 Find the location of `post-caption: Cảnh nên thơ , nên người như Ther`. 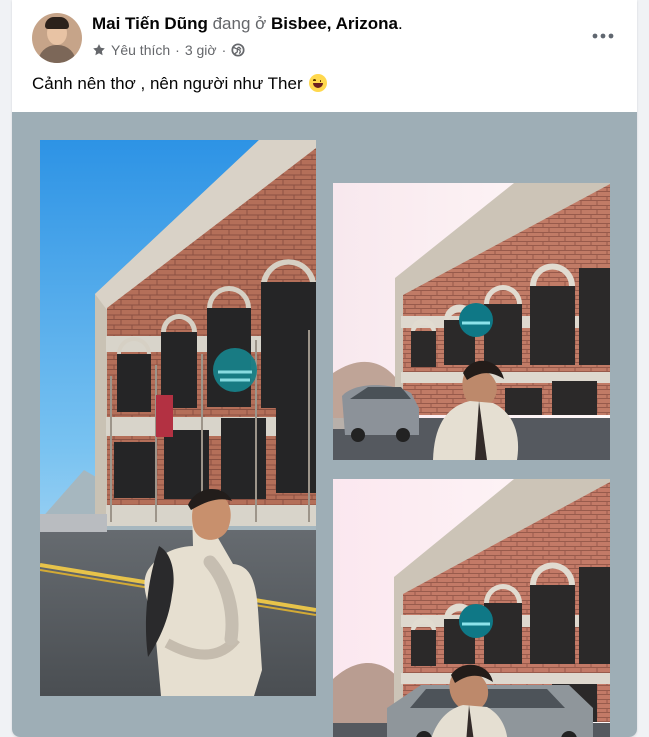

post-caption: Cảnh nên thơ , nên người như Ther is located at coordinates (180, 84).